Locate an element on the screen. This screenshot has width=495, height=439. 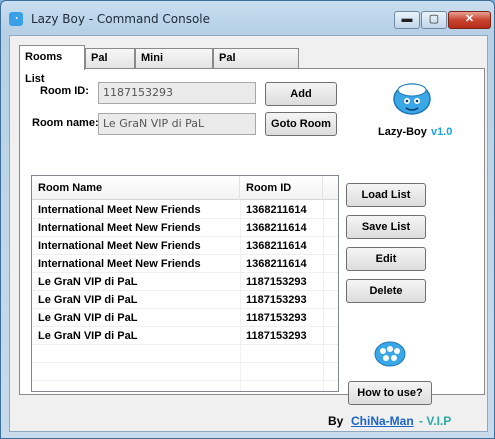
brand-version: v1.0 is located at coordinates (442, 132).